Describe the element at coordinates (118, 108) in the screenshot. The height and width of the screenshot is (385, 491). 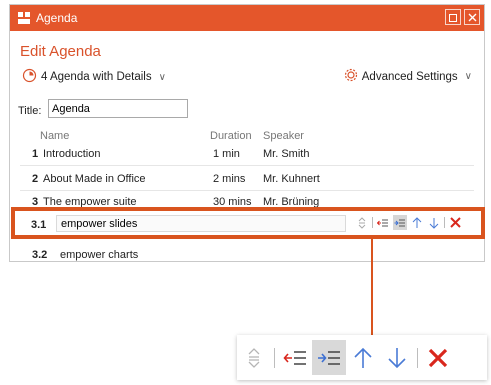
I see `title-input` at that location.